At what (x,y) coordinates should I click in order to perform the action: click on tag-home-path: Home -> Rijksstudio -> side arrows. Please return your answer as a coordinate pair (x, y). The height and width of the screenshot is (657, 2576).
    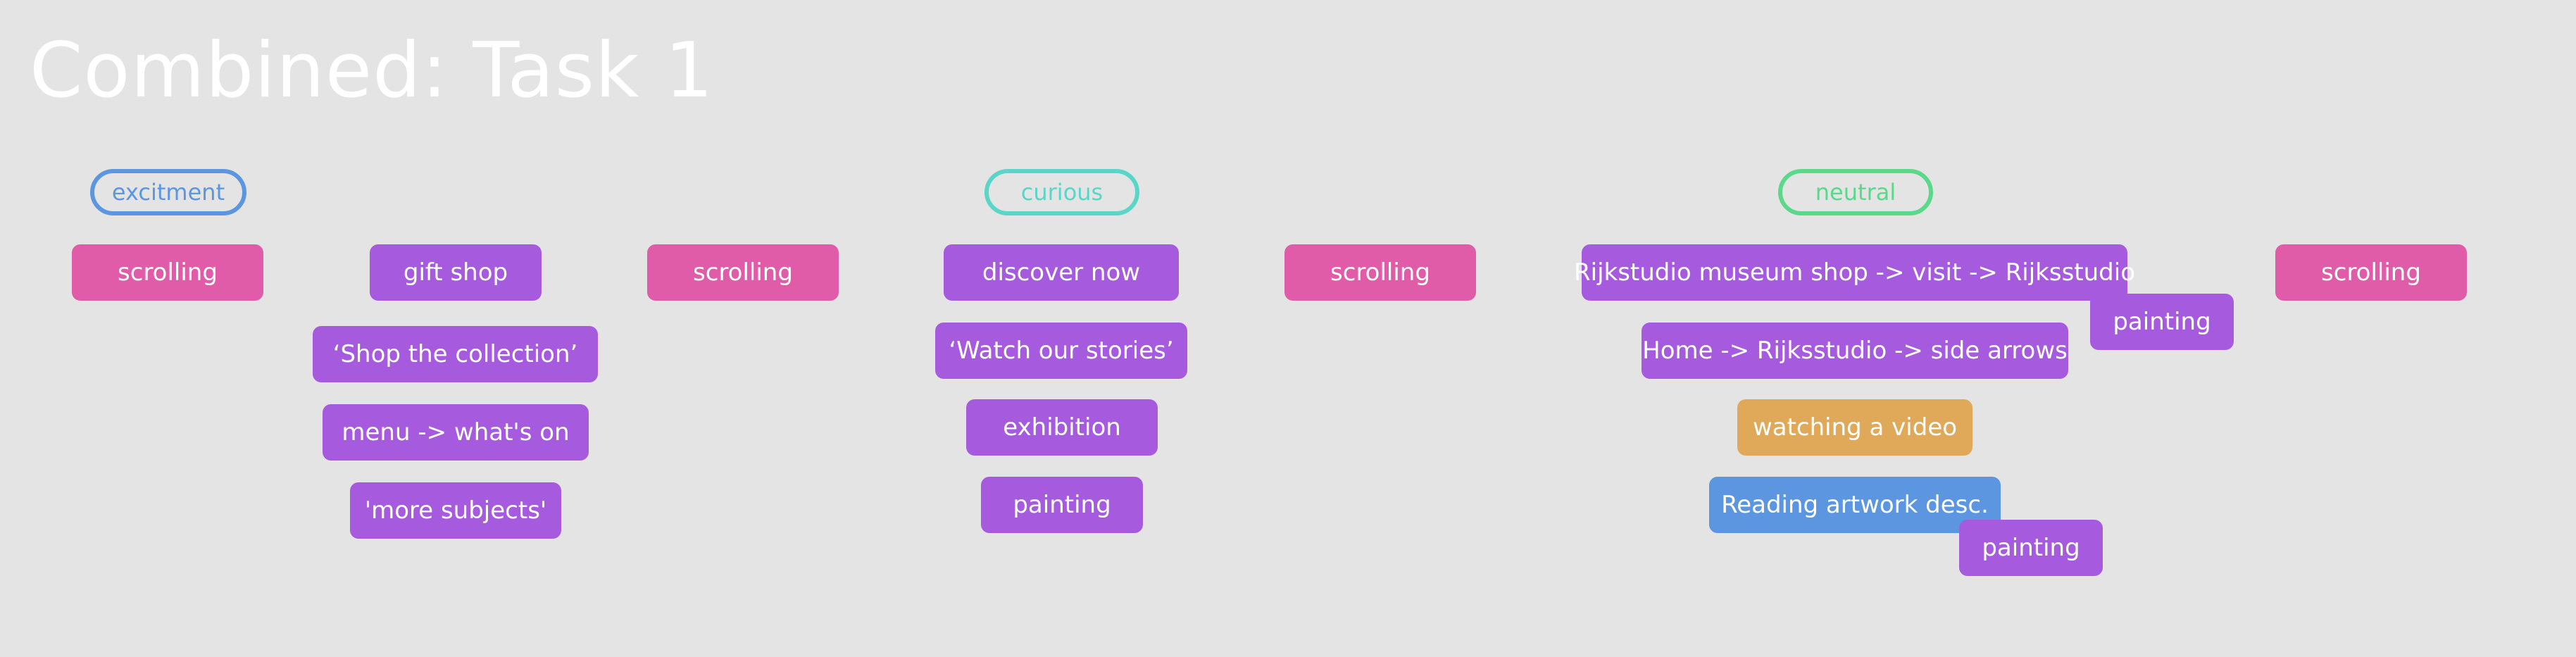
    Looking at the image, I should click on (1855, 351).